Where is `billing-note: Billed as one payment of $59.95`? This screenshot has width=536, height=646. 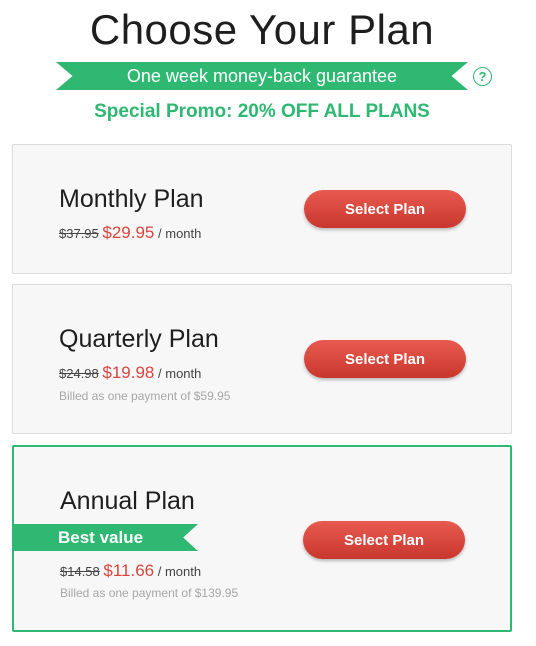 billing-note: Billed as one payment of $59.95 is located at coordinates (145, 396).